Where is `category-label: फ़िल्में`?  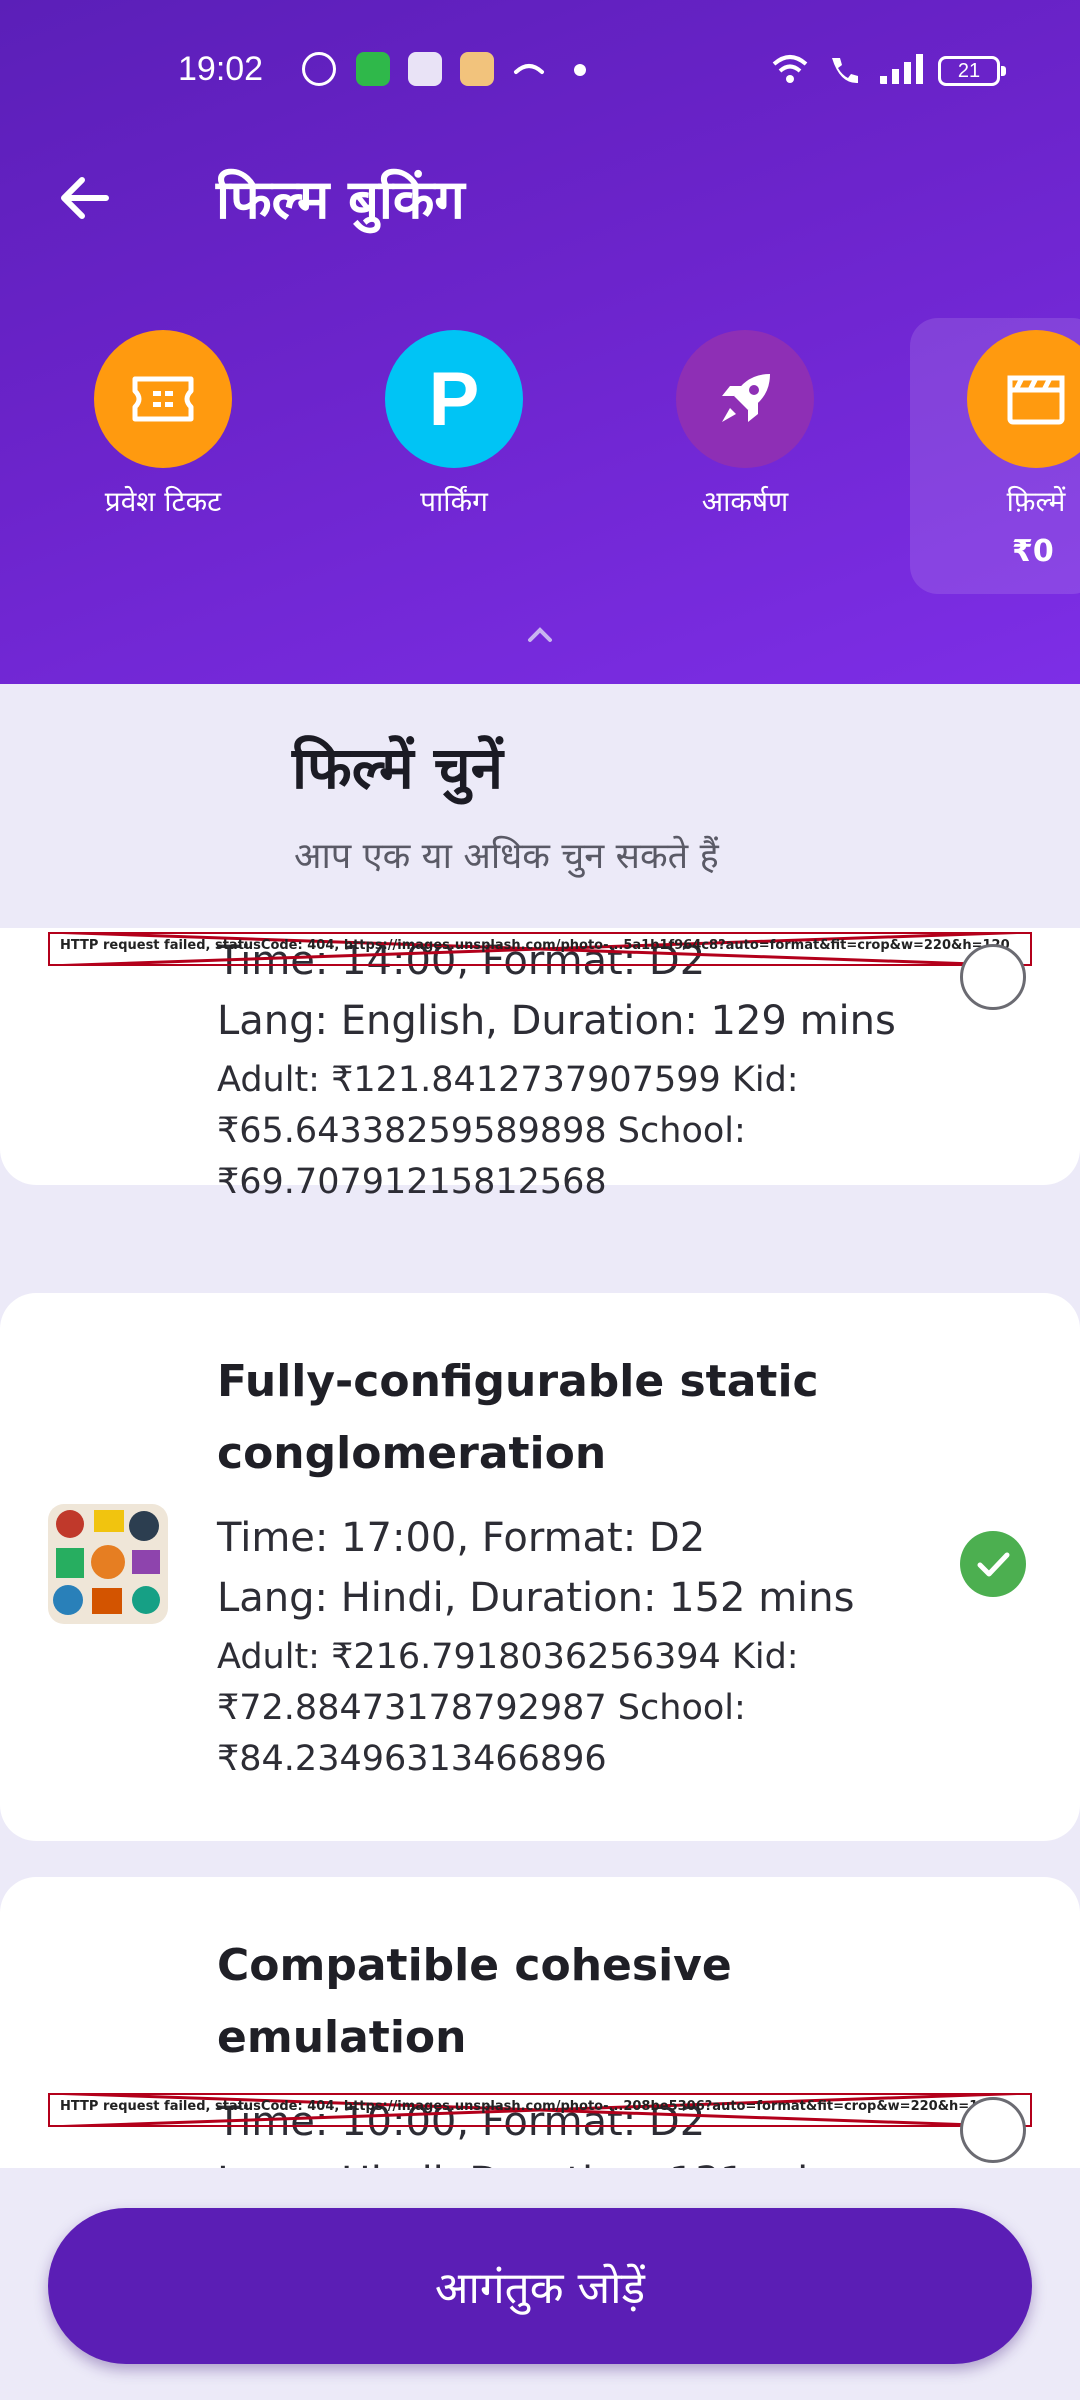 category-label: फ़िल्में is located at coordinates (1036, 501).